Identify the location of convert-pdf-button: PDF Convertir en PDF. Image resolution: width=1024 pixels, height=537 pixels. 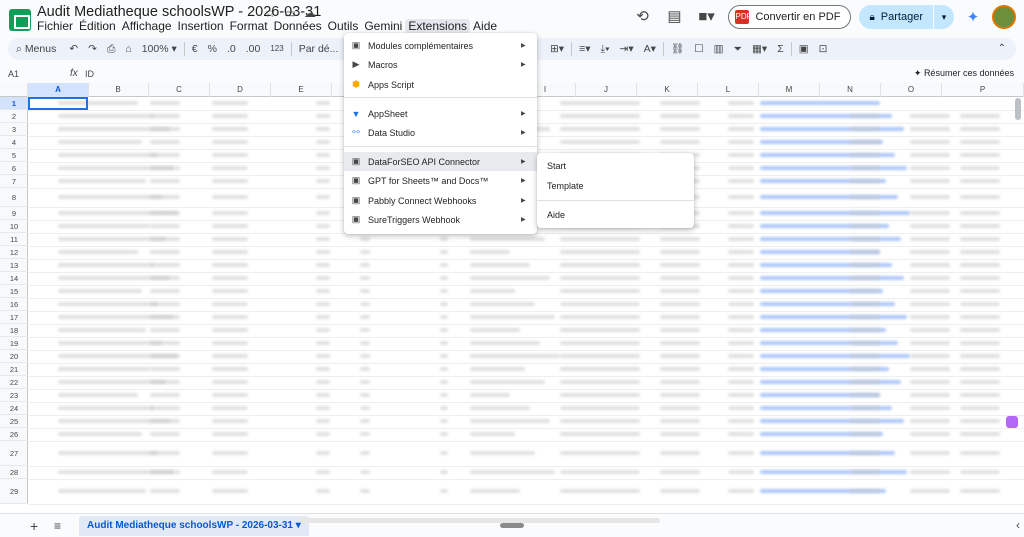
(790, 17).